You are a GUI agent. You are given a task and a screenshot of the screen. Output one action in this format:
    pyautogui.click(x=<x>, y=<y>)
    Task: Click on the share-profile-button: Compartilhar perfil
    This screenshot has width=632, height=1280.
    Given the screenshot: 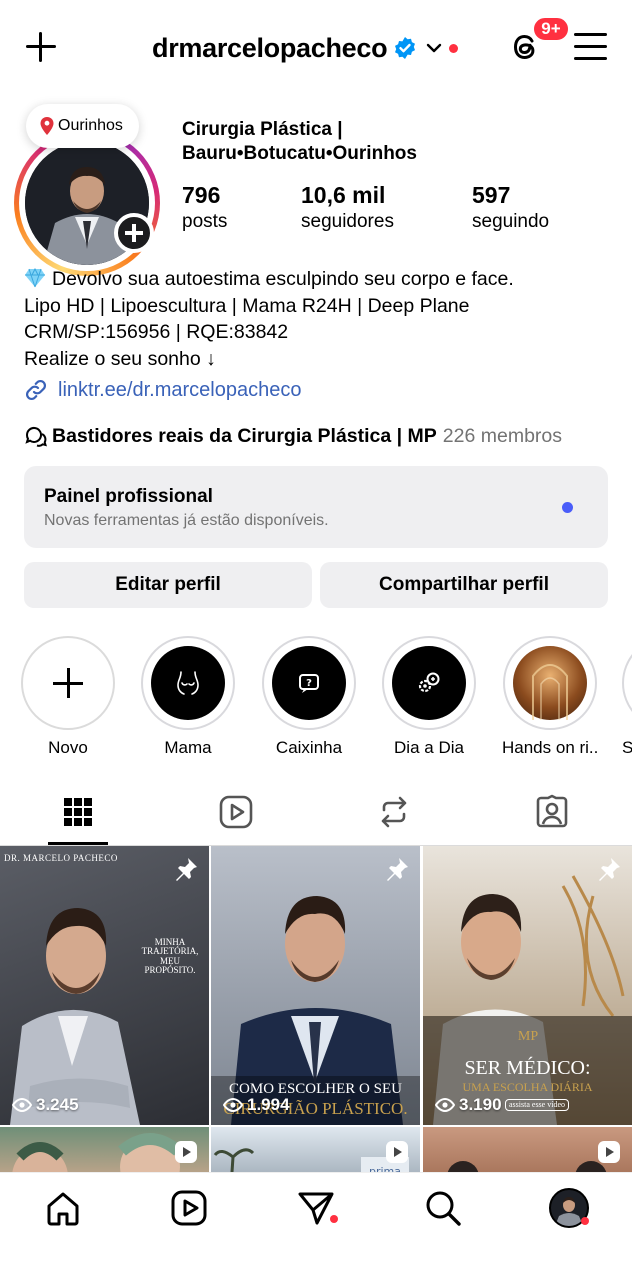 What is the action you would take?
    pyautogui.click(x=464, y=585)
    